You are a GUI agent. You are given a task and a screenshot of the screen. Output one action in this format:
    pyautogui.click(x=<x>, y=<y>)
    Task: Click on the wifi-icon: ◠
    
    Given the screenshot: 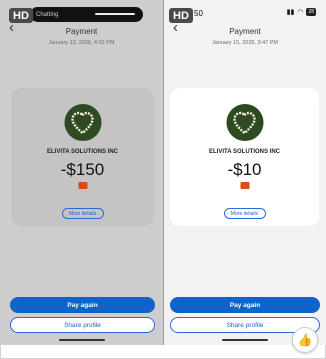 What is the action you would take?
    pyautogui.click(x=300, y=12)
    